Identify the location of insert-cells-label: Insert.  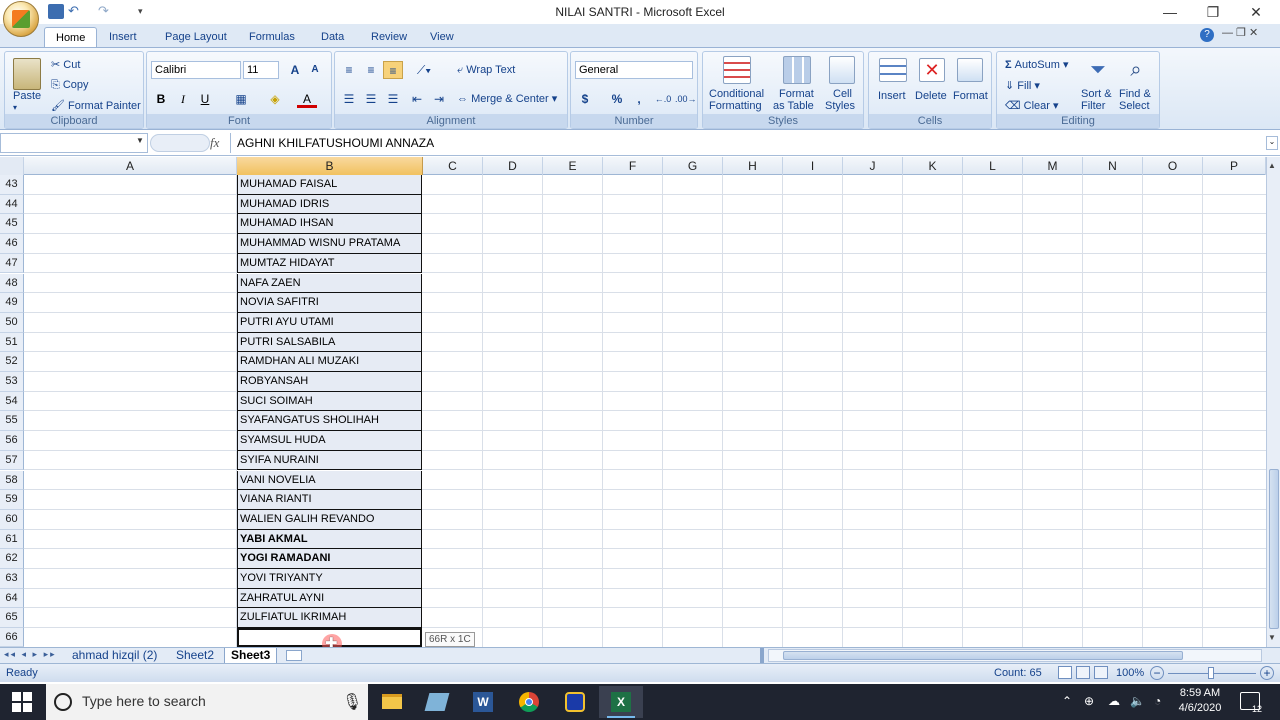
(892, 96).